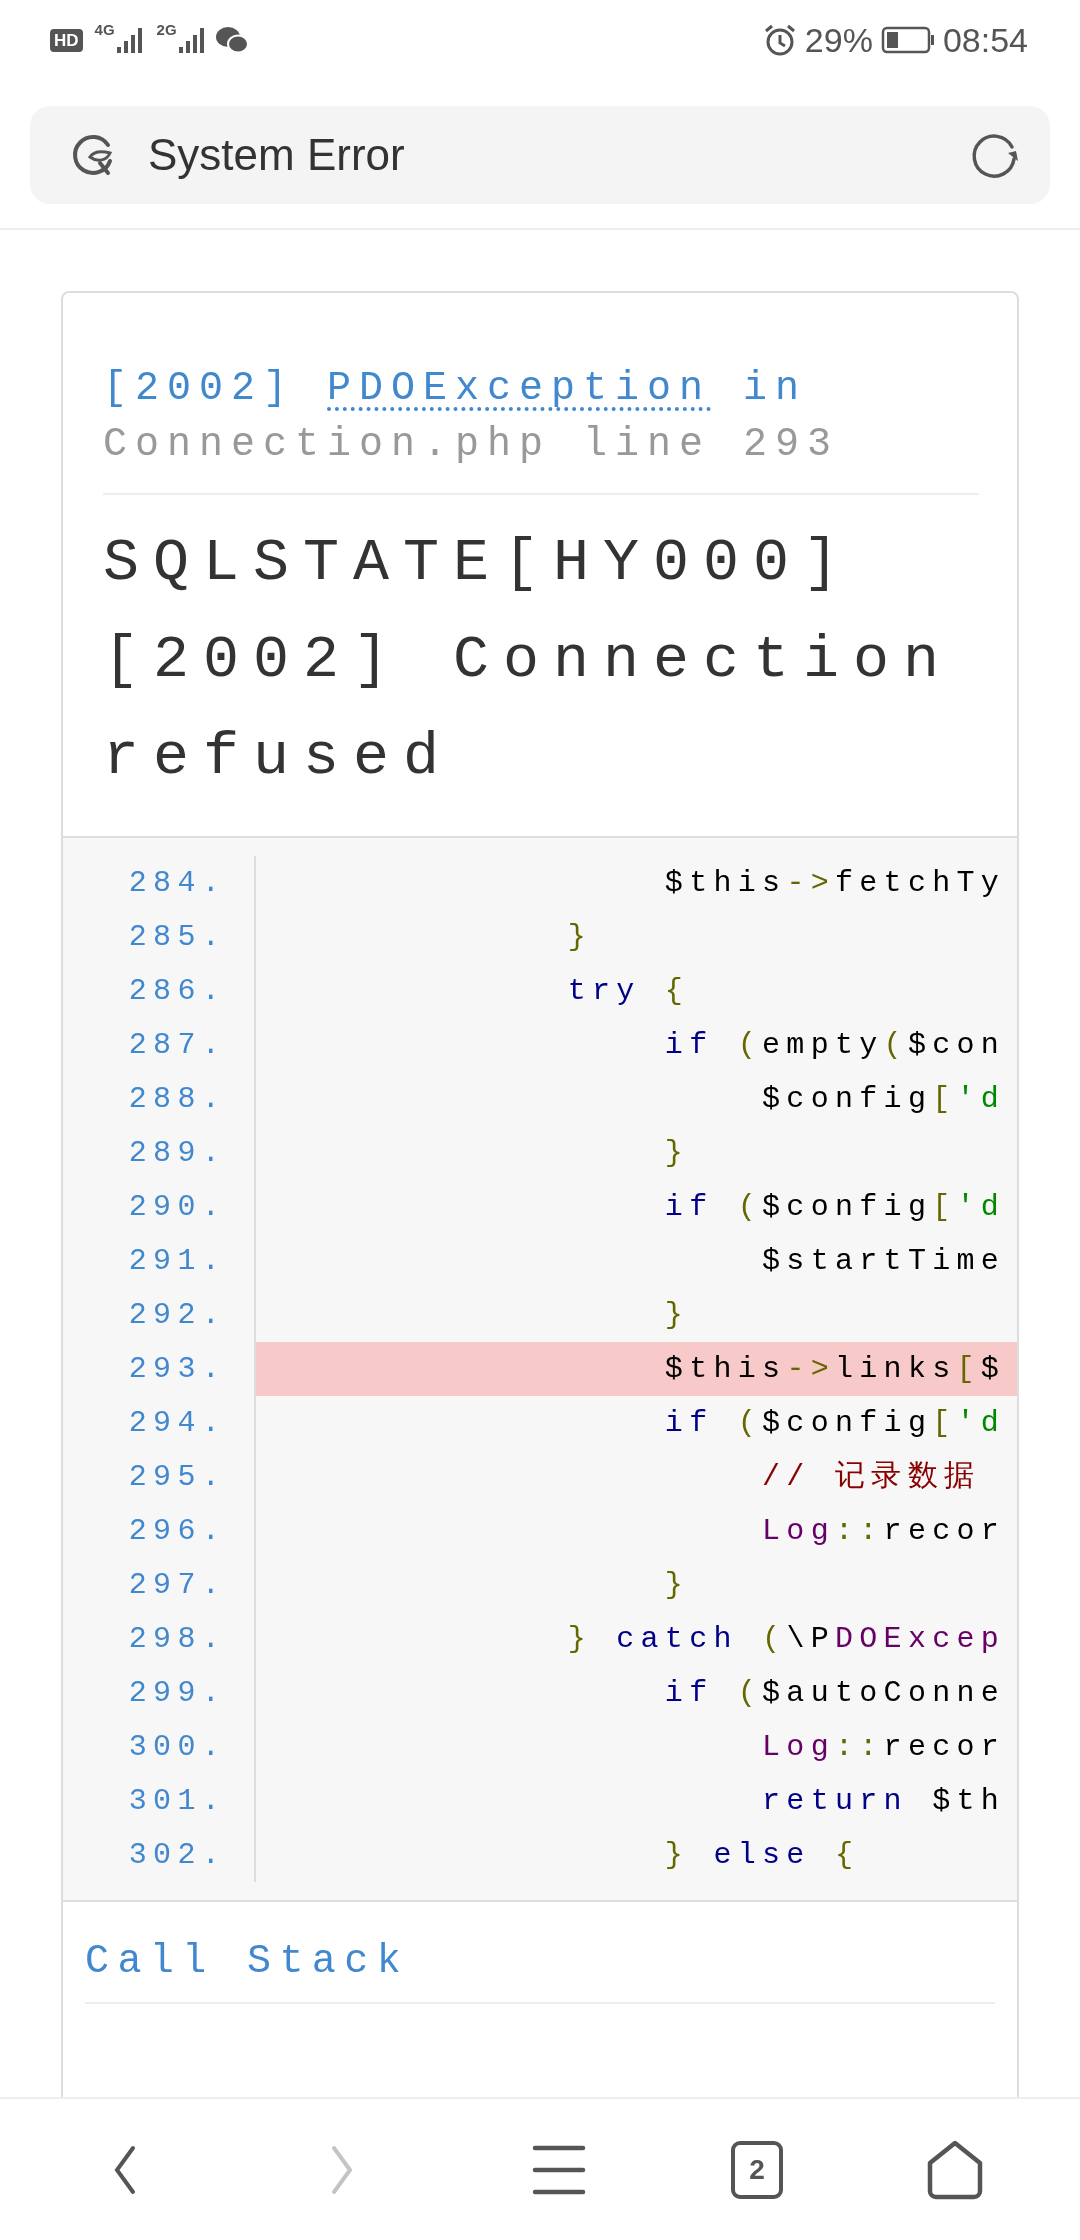 The height and width of the screenshot is (2240, 1080). Describe the element at coordinates (159, 1531) in the screenshot. I see `line-number: 296.` at that location.